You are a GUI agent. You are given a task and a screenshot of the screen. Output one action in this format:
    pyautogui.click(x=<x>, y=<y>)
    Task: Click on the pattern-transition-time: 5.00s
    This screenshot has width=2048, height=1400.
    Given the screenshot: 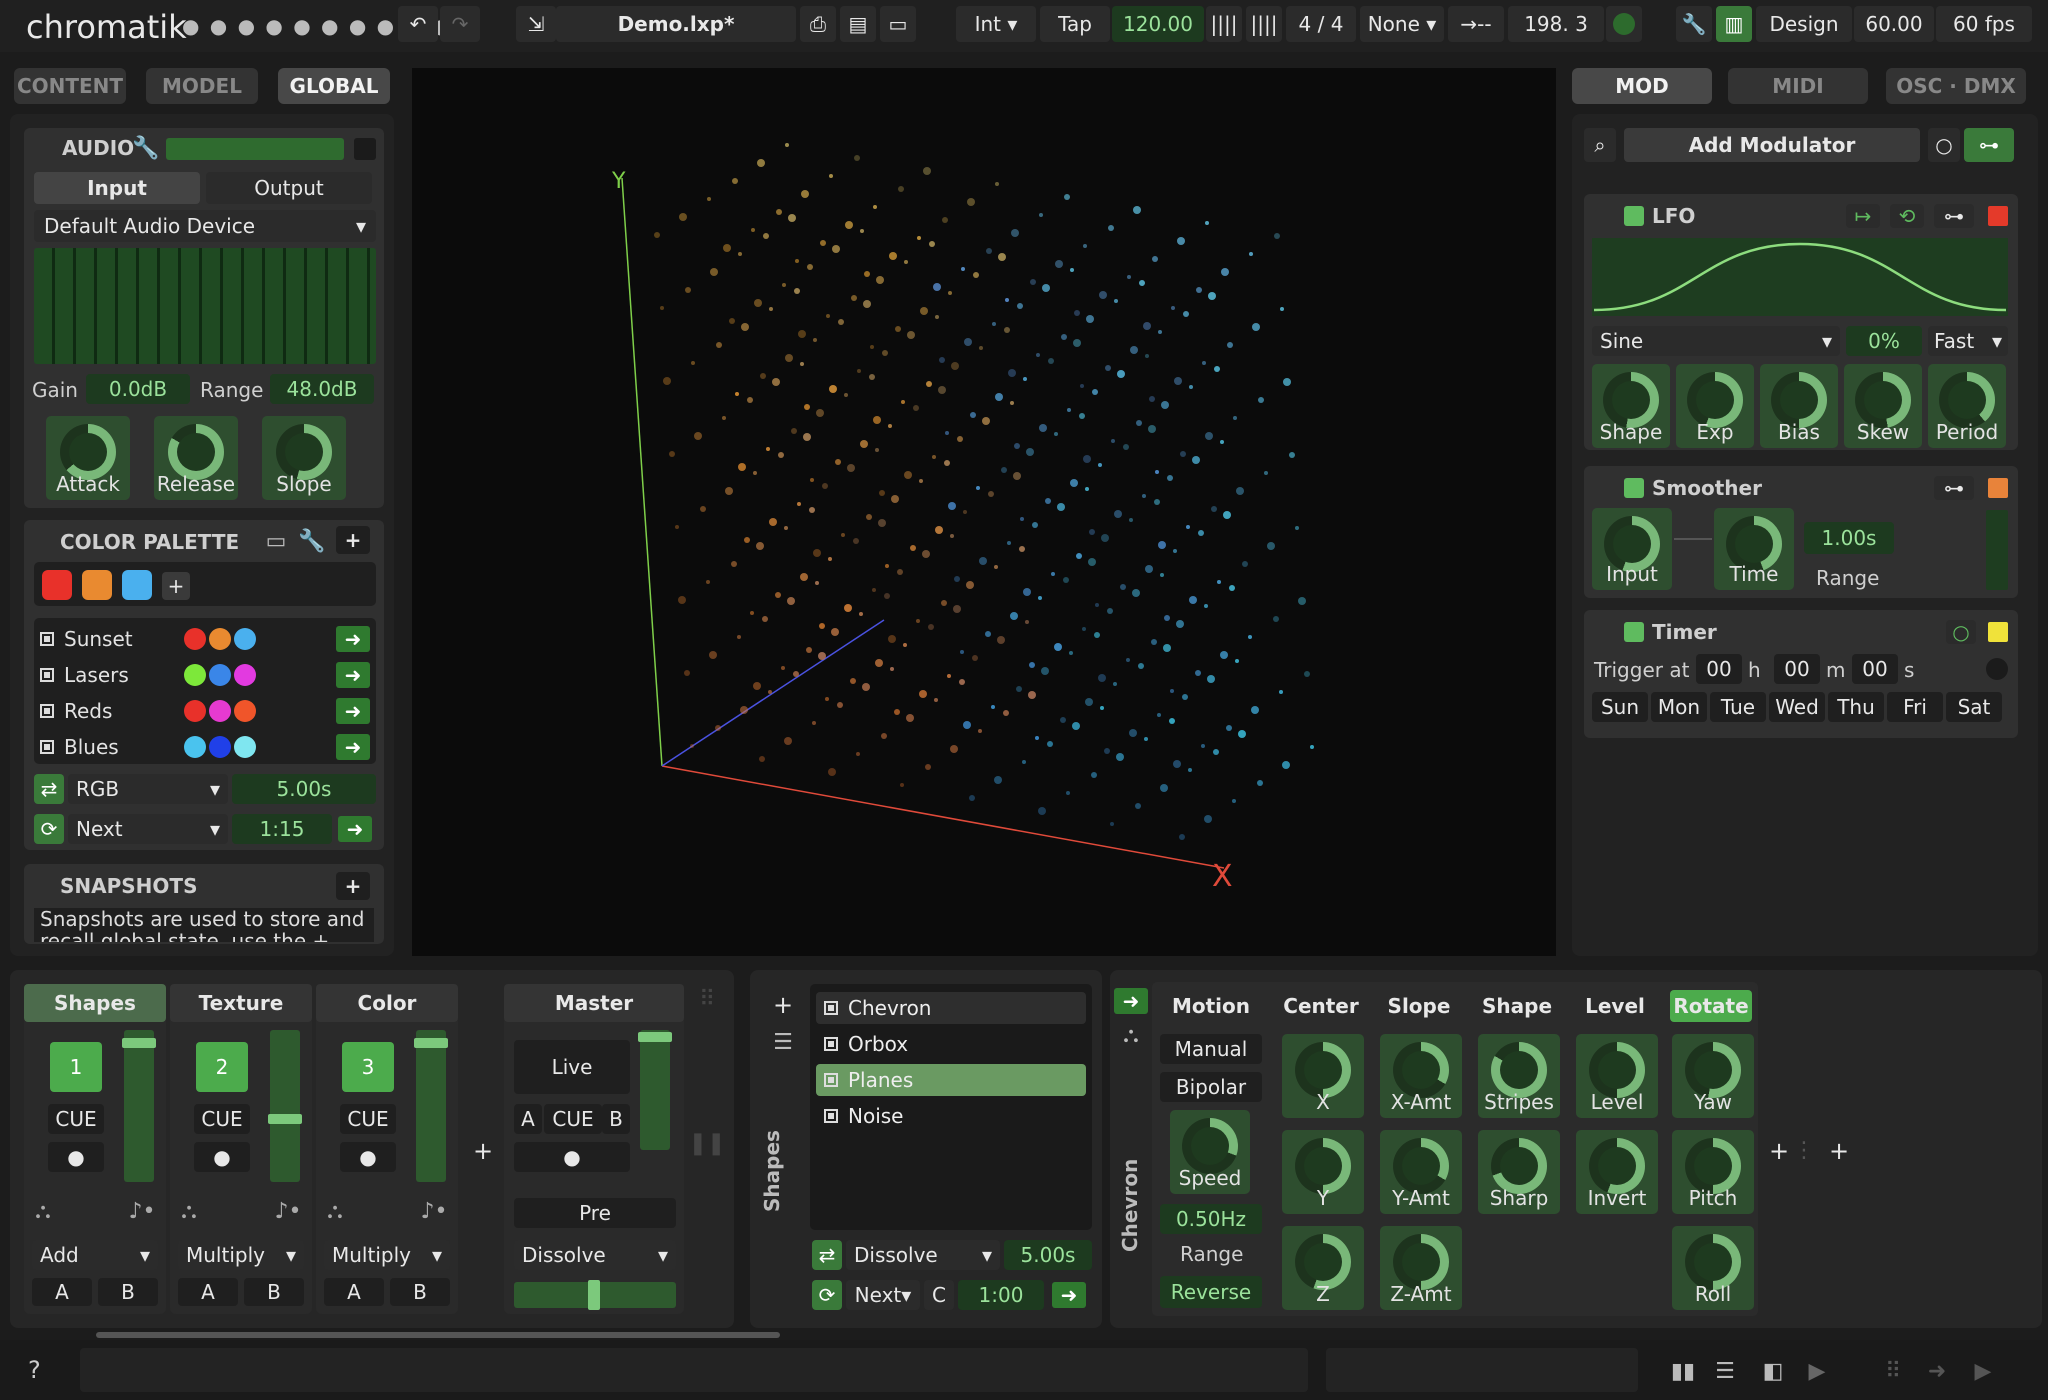 What is the action you would take?
    pyautogui.click(x=1048, y=1255)
    